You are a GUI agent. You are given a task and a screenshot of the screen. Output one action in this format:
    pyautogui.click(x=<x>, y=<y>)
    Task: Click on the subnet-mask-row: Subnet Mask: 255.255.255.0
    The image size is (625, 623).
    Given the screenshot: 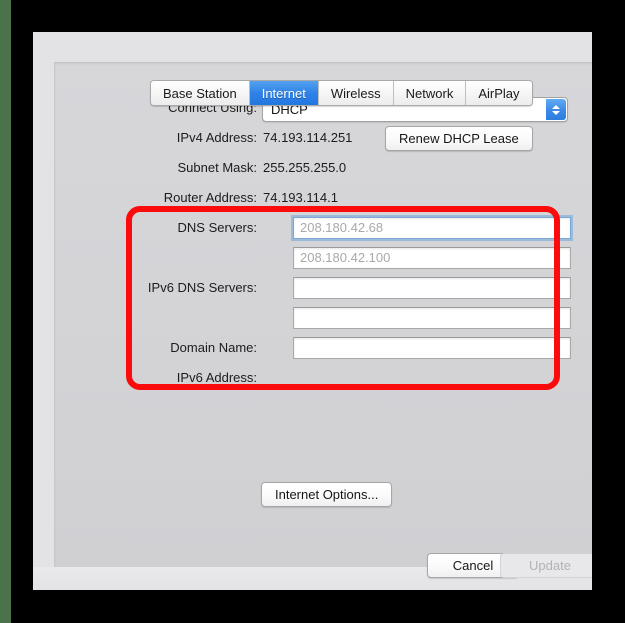 What is the action you would take?
    pyautogui.click(x=312, y=168)
    